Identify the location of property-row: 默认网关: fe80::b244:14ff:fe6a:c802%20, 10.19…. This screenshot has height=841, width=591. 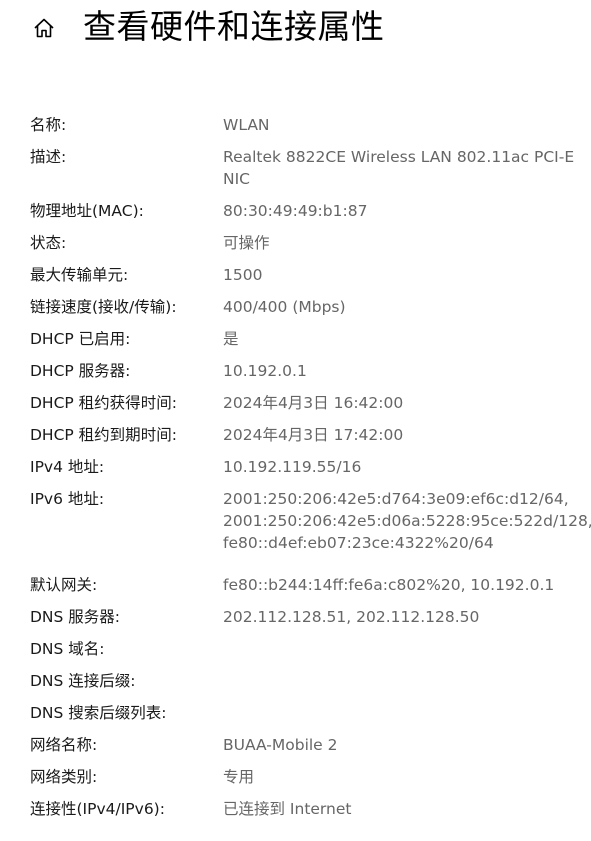
(305, 589).